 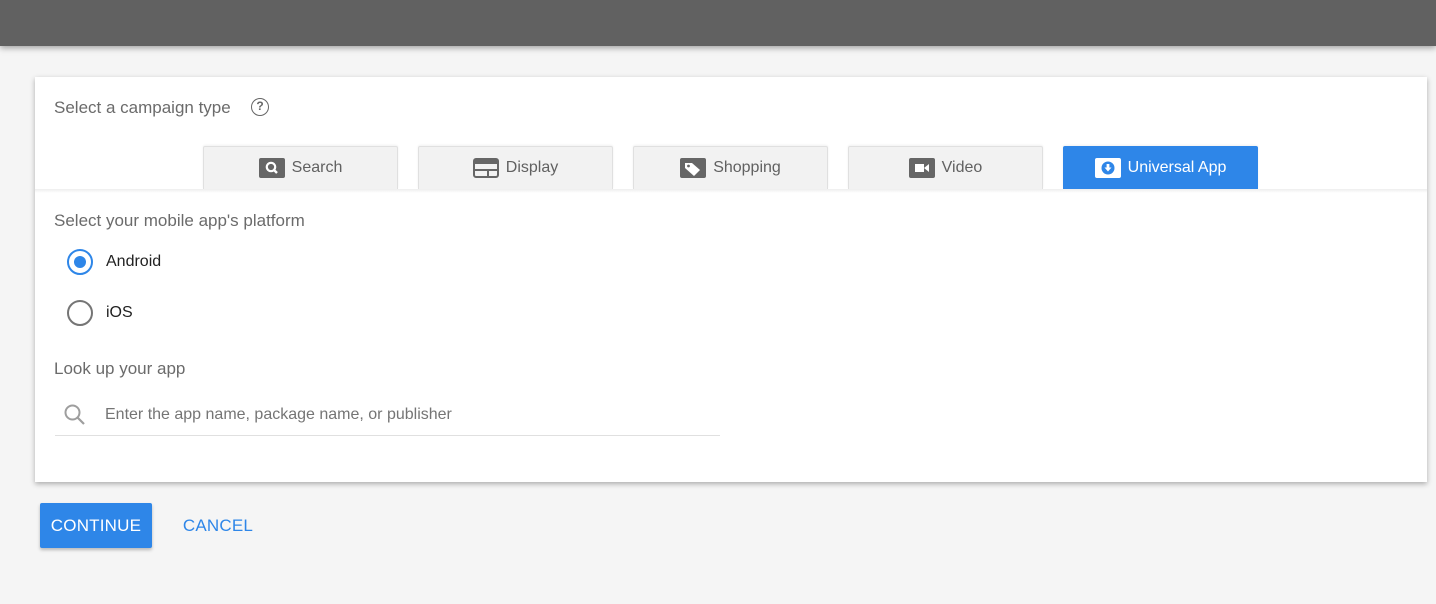 What do you see at coordinates (80, 262) in the screenshot?
I see `radio-button-checked` at bounding box center [80, 262].